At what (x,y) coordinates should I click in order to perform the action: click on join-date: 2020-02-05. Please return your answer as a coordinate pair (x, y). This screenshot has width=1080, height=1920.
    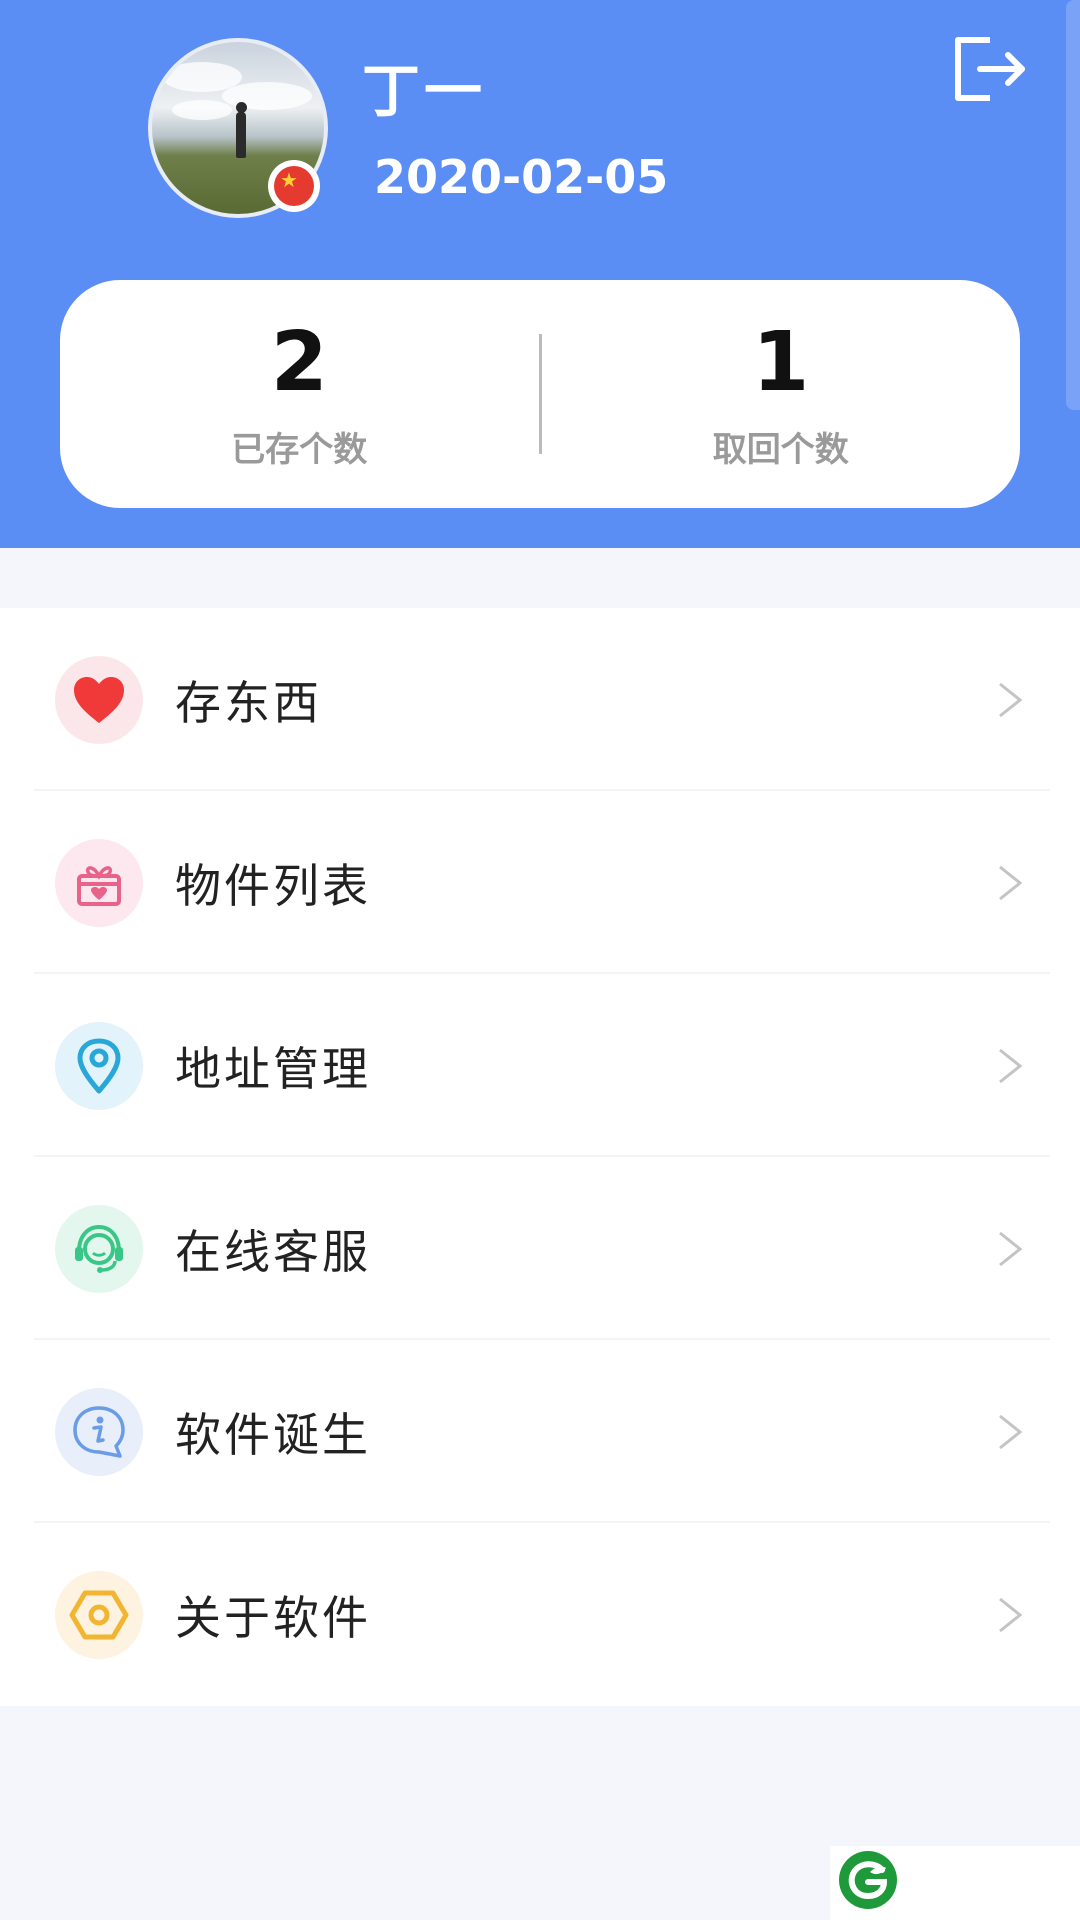
    Looking at the image, I should click on (521, 177).